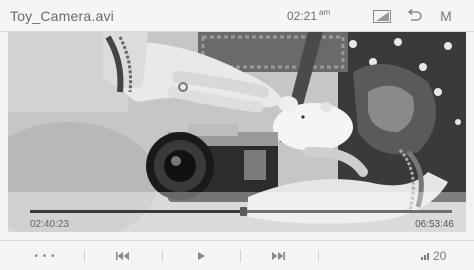  Describe the element at coordinates (382, 16) in the screenshot. I see `screen-mode-icon` at that location.